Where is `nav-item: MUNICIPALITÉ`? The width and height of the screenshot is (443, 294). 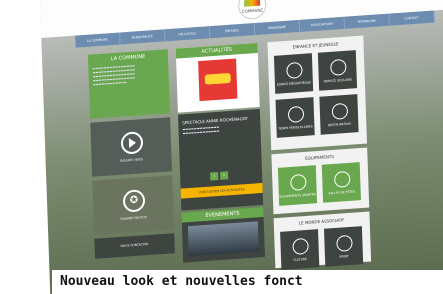
nav-item: MUNICIPALITÉ is located at coordinates (143, 37).